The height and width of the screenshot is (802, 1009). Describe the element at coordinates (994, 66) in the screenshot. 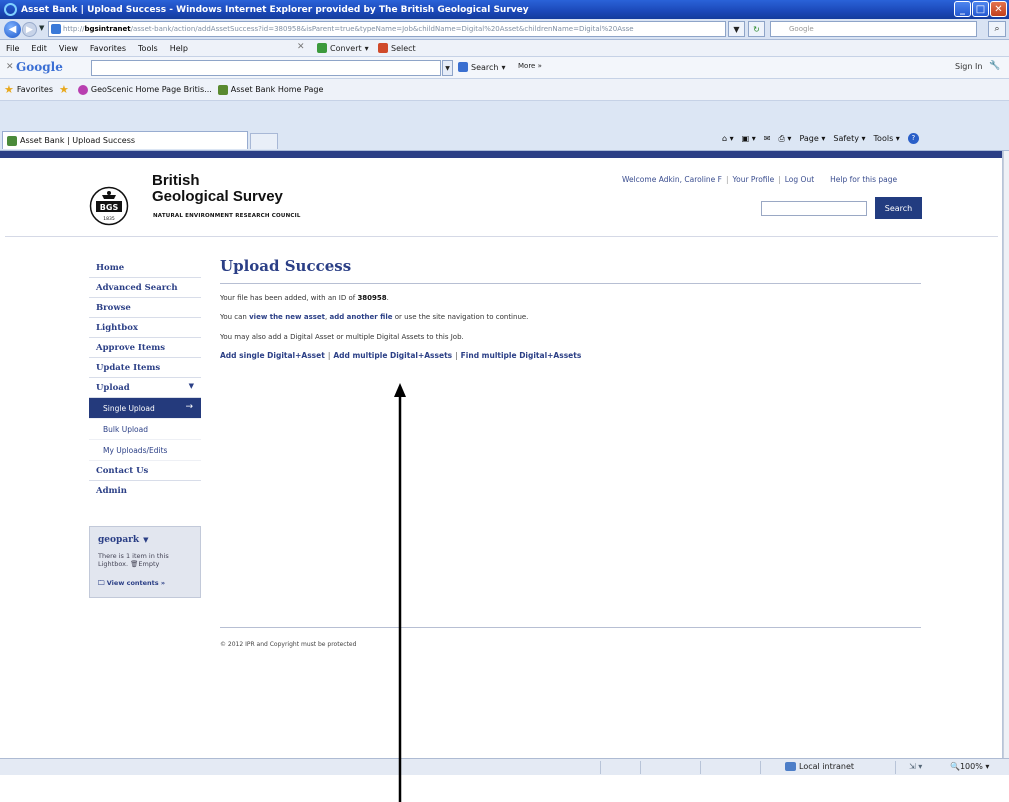

I see `wrench-icon: 🔧` at that location.